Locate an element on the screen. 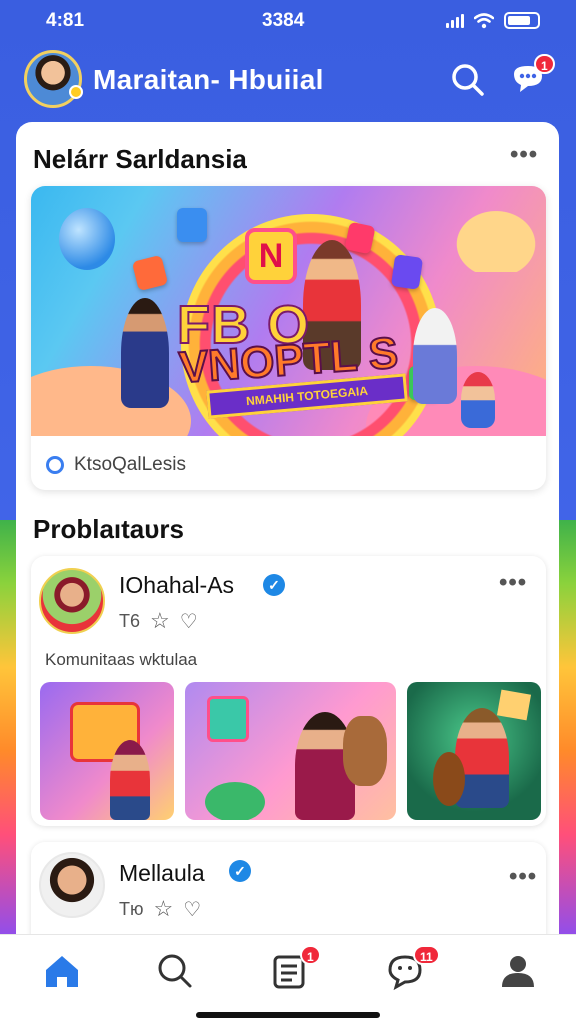  feed-nav-button: 1 is located at coordinates (295, 968).